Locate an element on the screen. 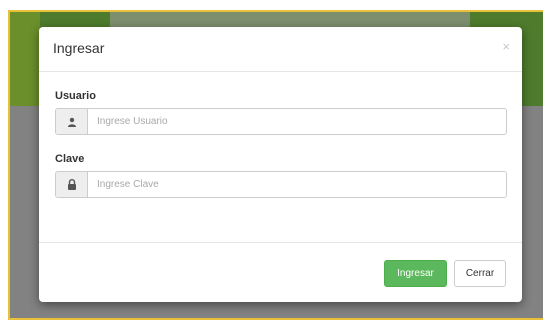  usuario-input is located at coordinates (297, 121).